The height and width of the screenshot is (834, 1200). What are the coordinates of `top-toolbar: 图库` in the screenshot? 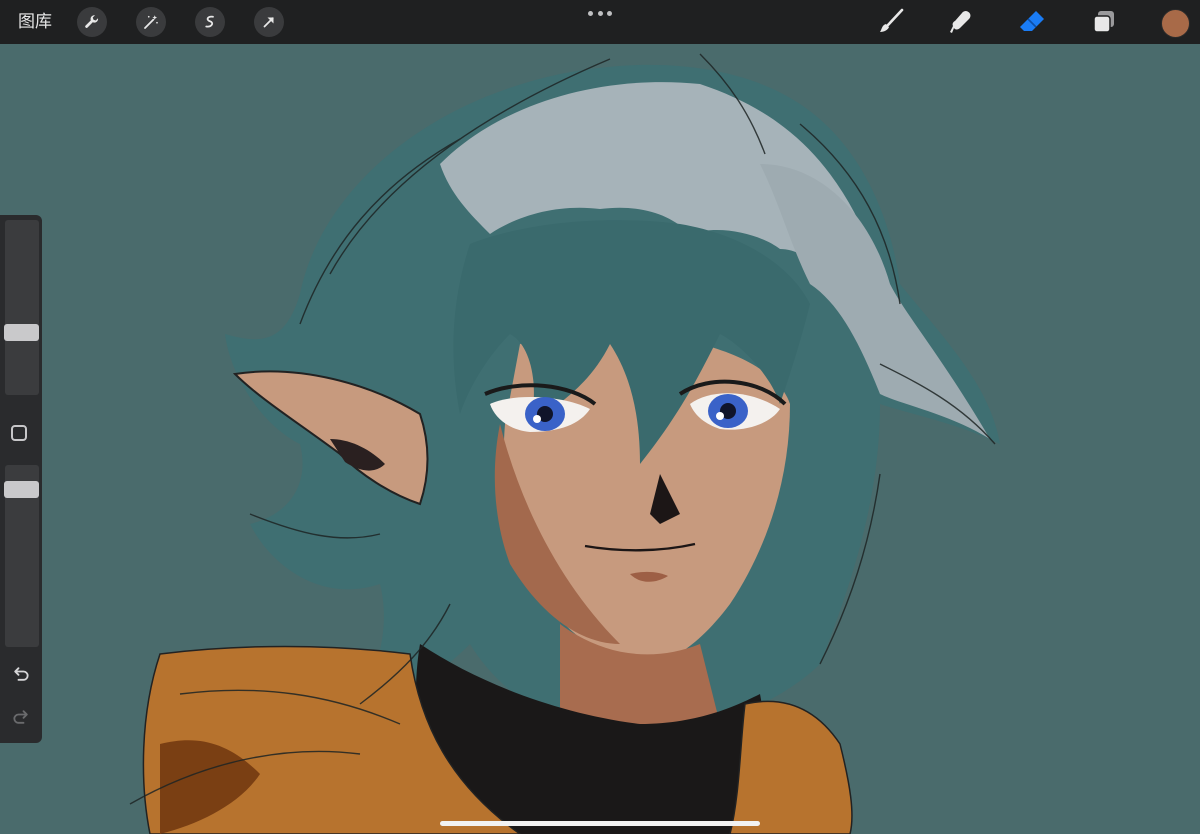 It's located at (600, 22).